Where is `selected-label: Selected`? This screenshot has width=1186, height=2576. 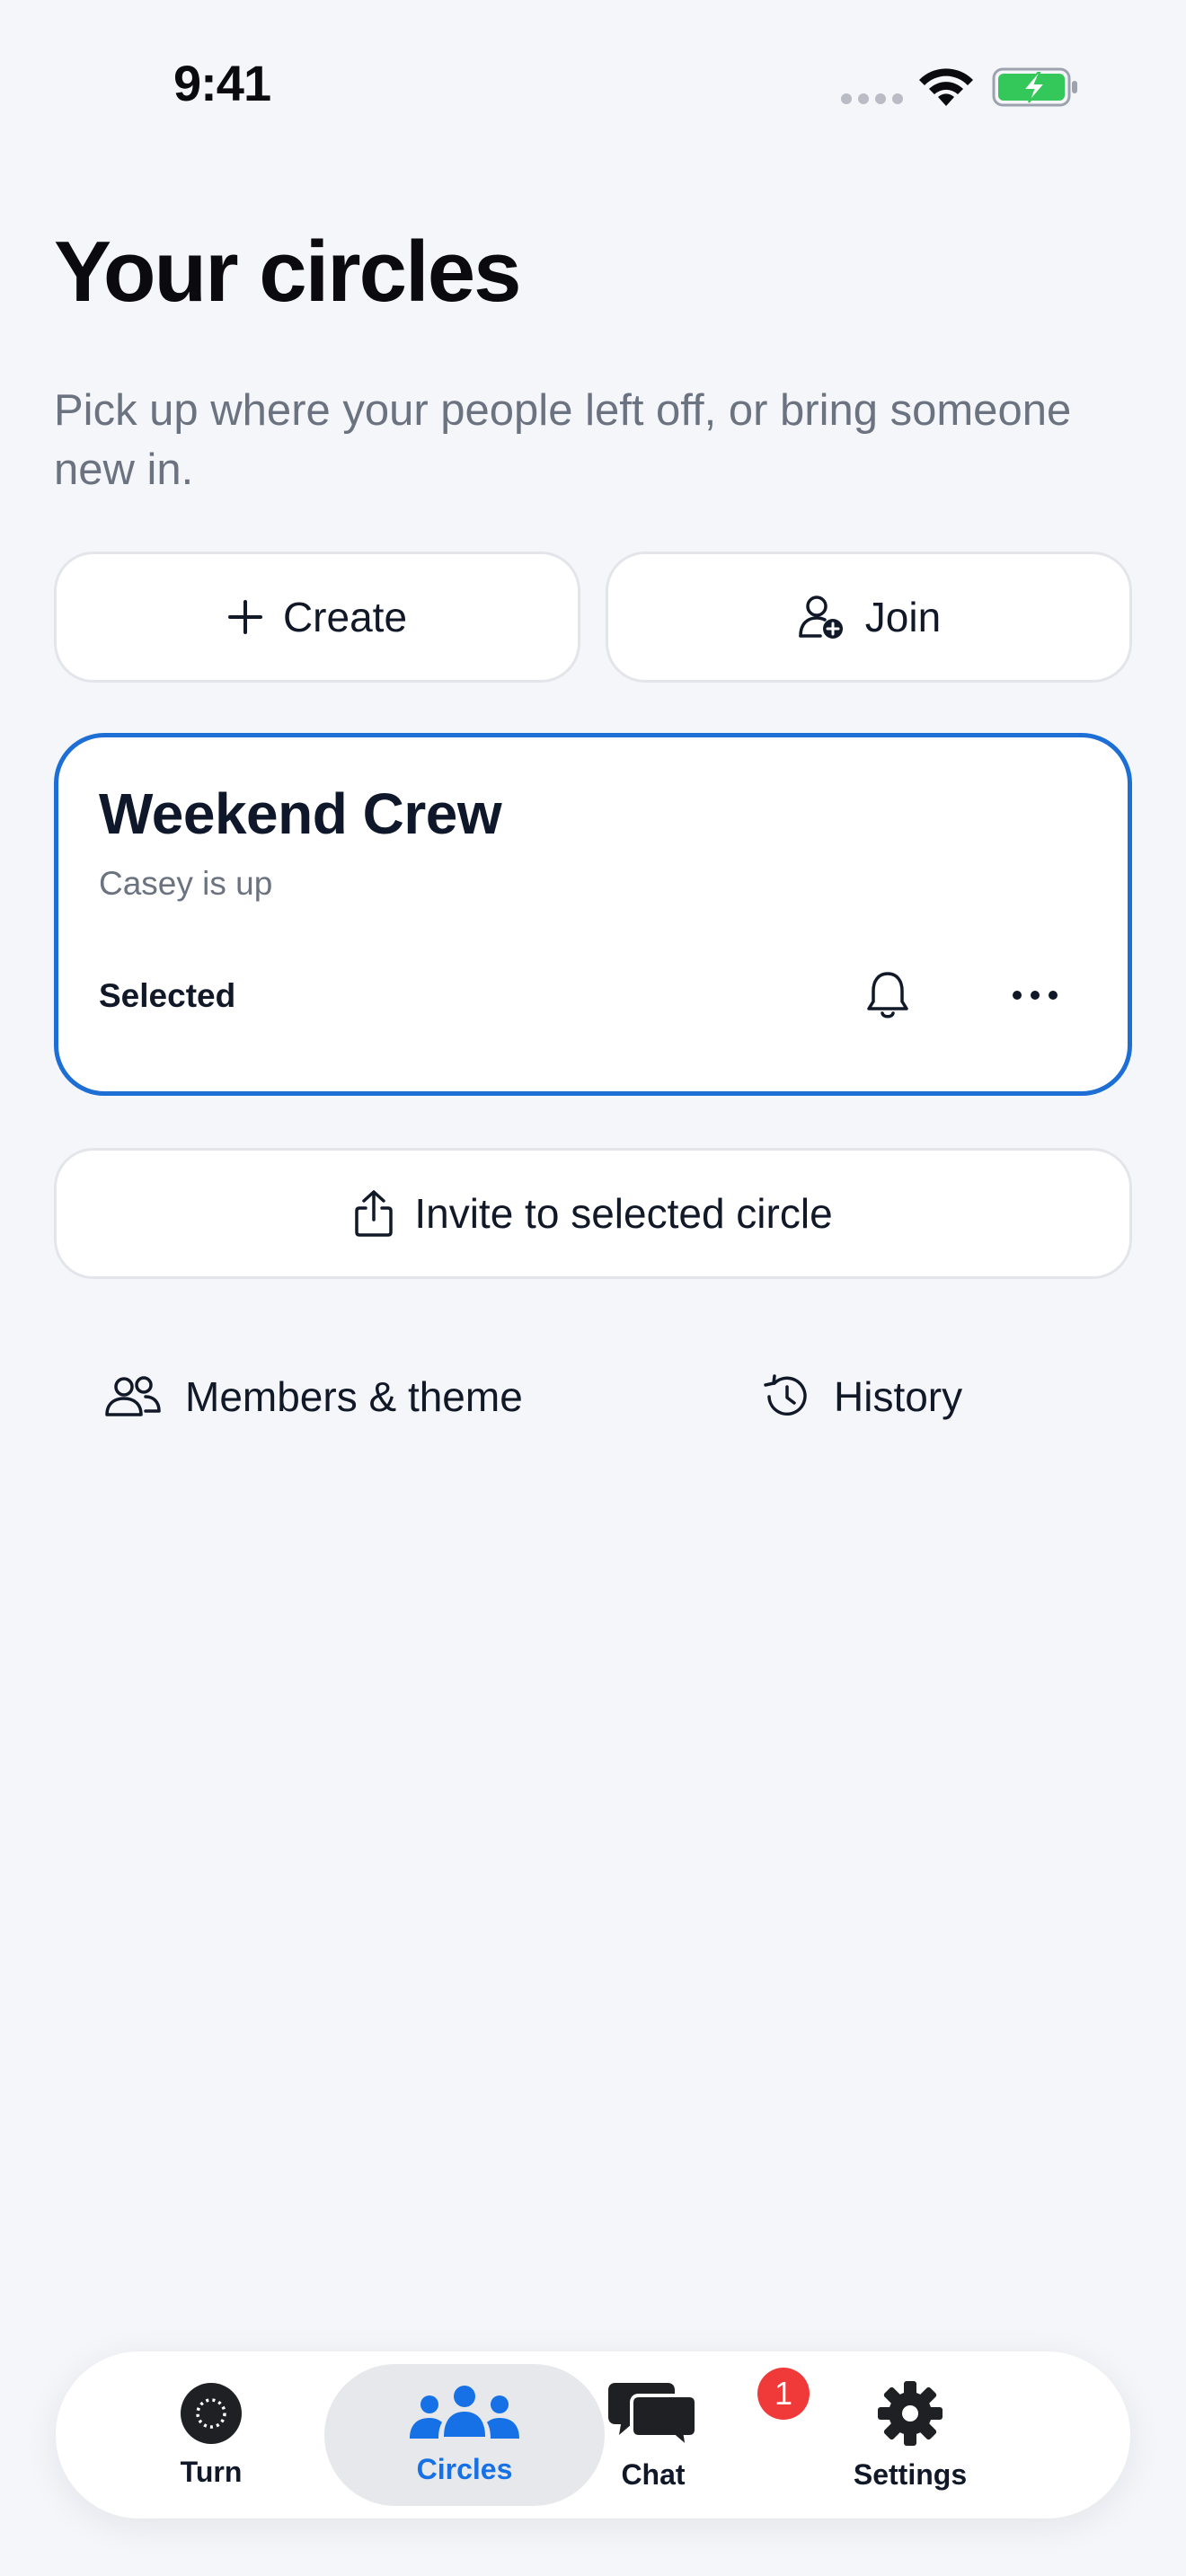
selected-label: Selected is located at coordinates (167, 995).